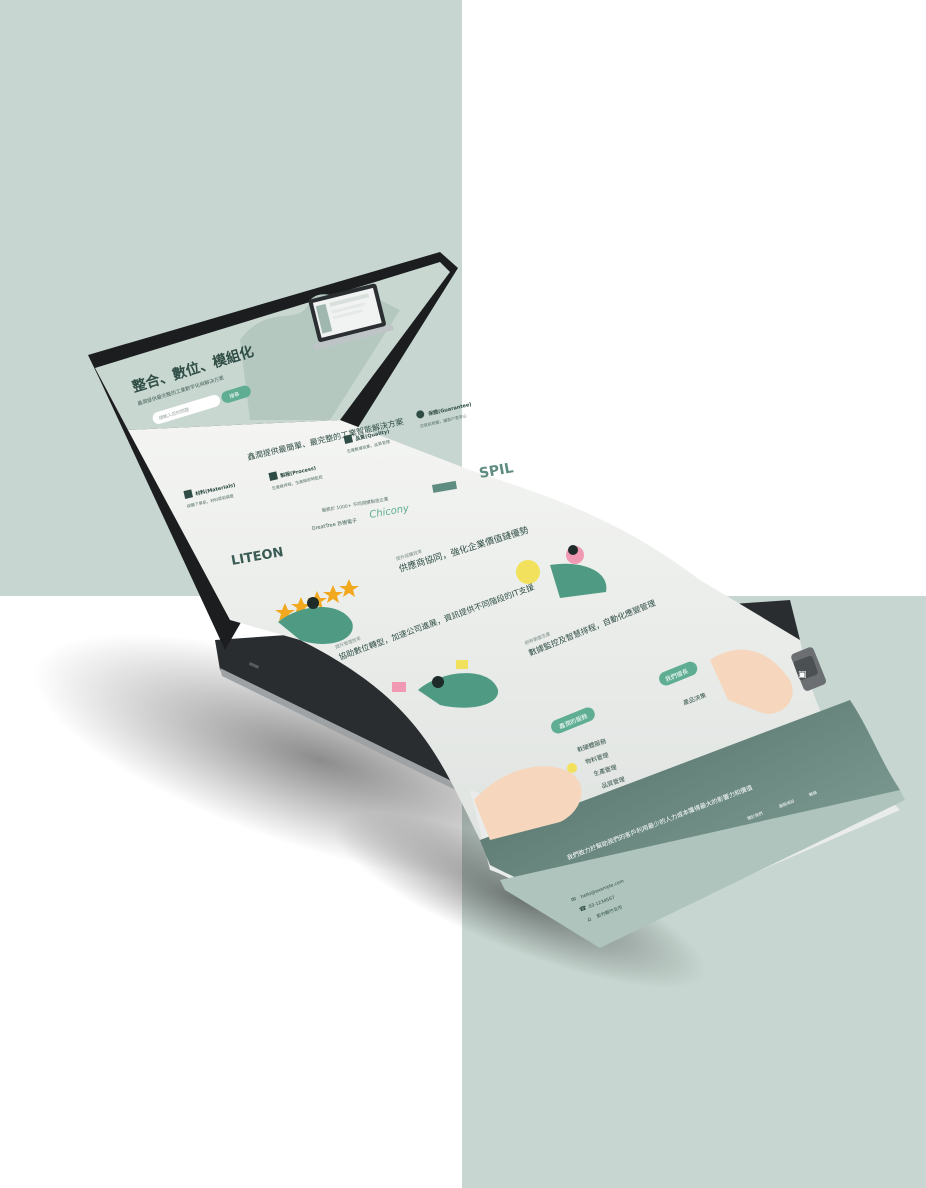 The height and width of the screenshot is (1188, 926). Describe the element at coordinates (313, 603) in the screenshot. I see `section2-figure-head` at that location.